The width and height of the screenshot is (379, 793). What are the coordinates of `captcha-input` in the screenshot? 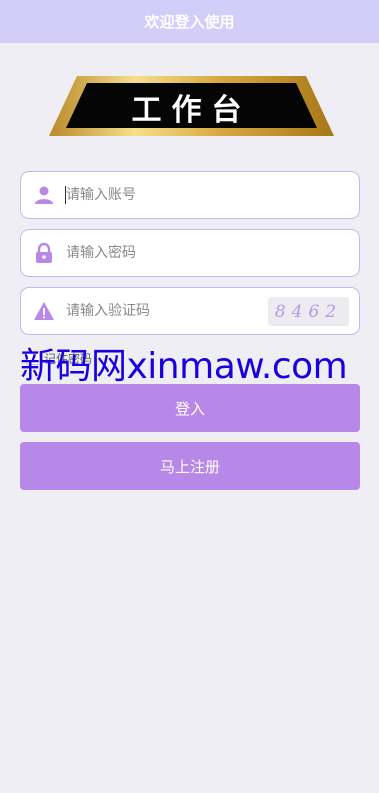 It's located at (166, 311).